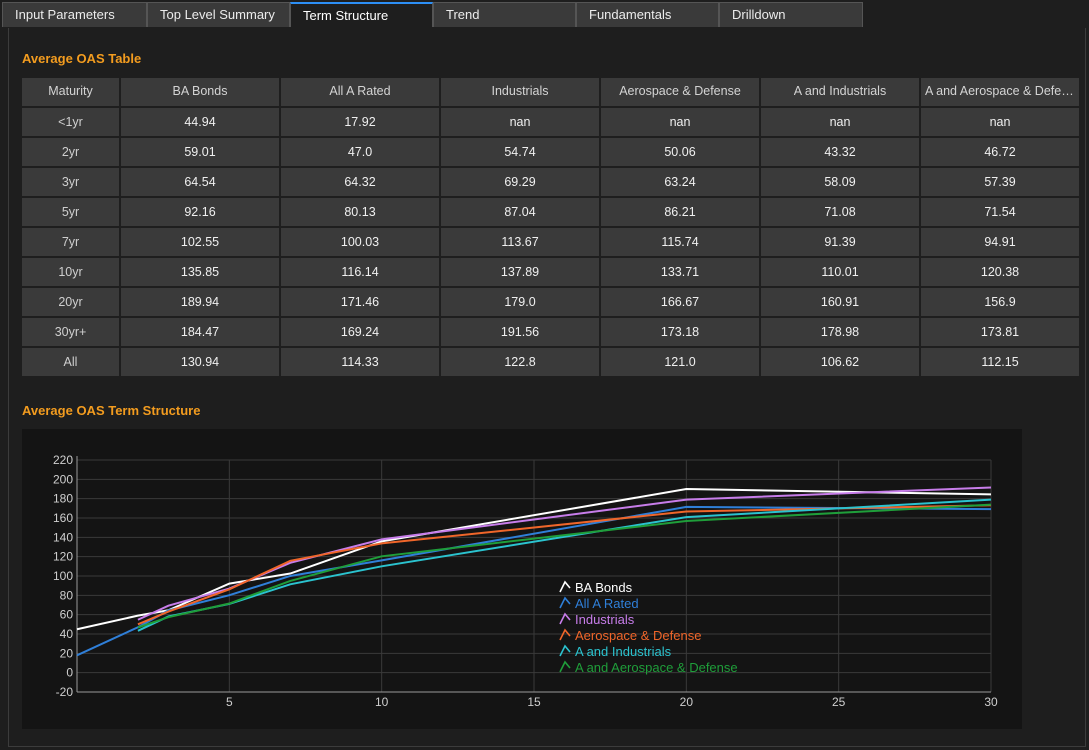  What do you see at coordinates (680, 212) in the screenshot?
I see `table-cell: 86.21` at bounding box center [680, 212].